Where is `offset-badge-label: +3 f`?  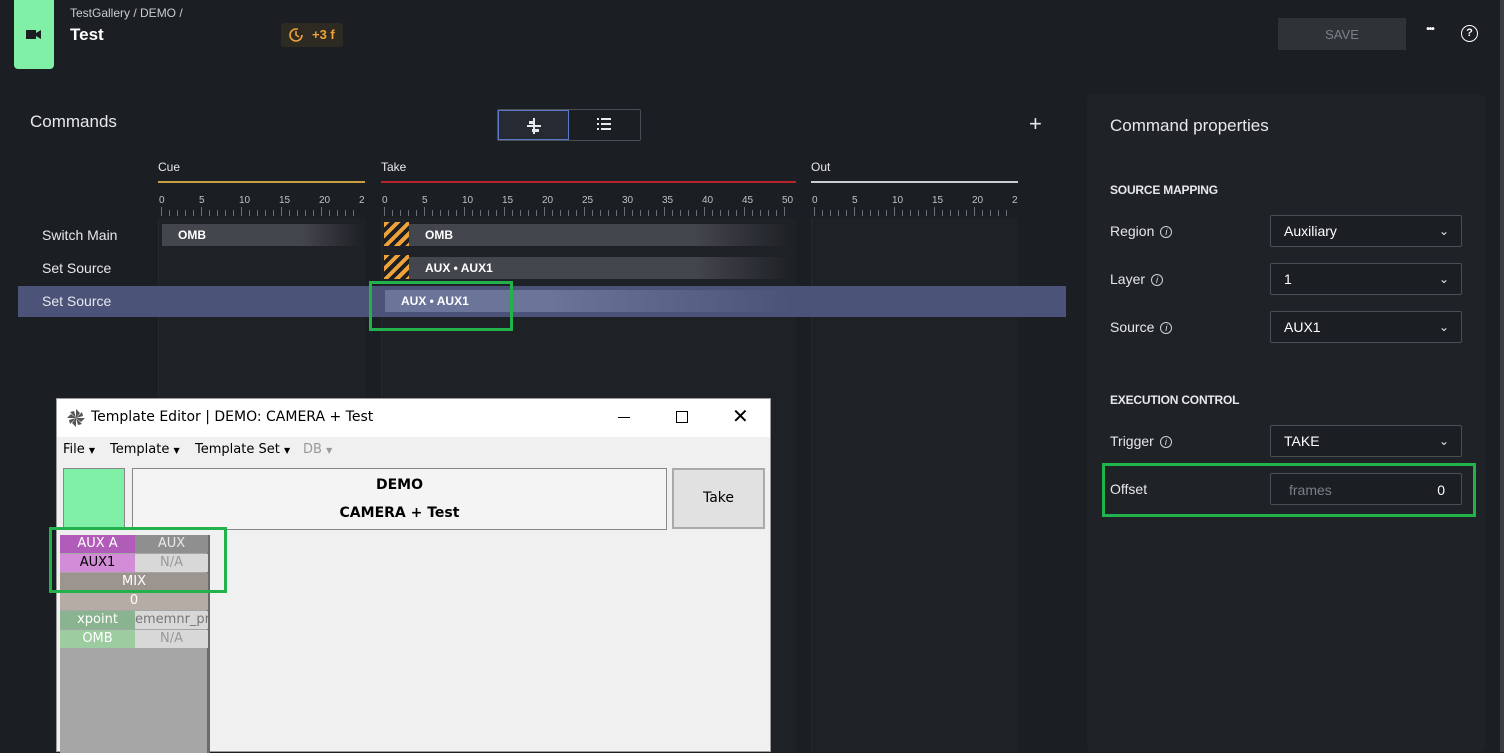 offset-badge-label: +3 f is located at coordinates (323, 34).